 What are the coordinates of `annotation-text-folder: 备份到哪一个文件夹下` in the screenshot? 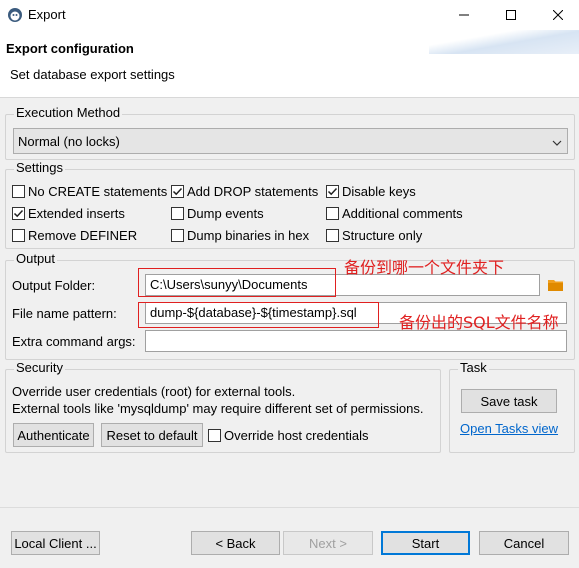 It's located at (424, 267).